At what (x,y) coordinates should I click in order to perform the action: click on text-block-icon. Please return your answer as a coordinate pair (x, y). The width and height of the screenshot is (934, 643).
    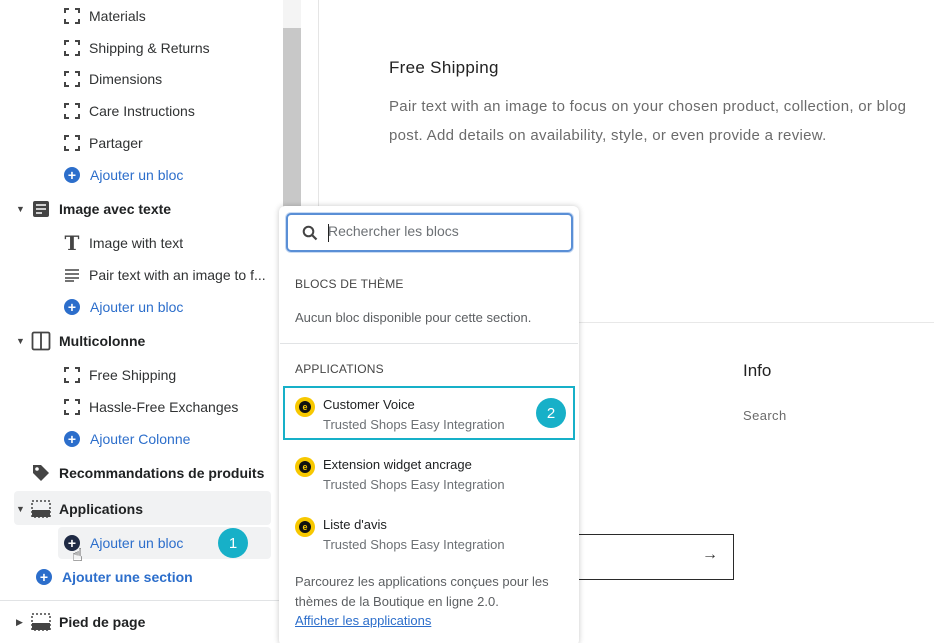
    Looking at the image, I should click on (41, 209).